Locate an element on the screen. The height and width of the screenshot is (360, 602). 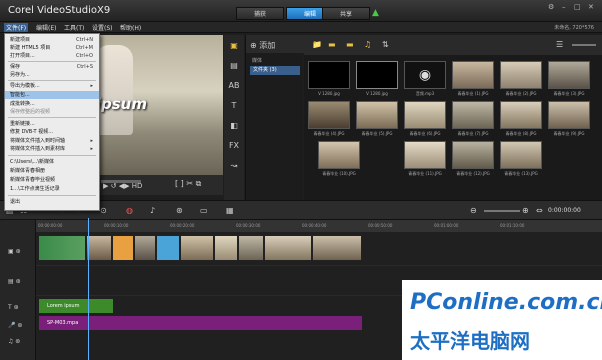
minimize-icon: – is located at coordinates (564, 7).